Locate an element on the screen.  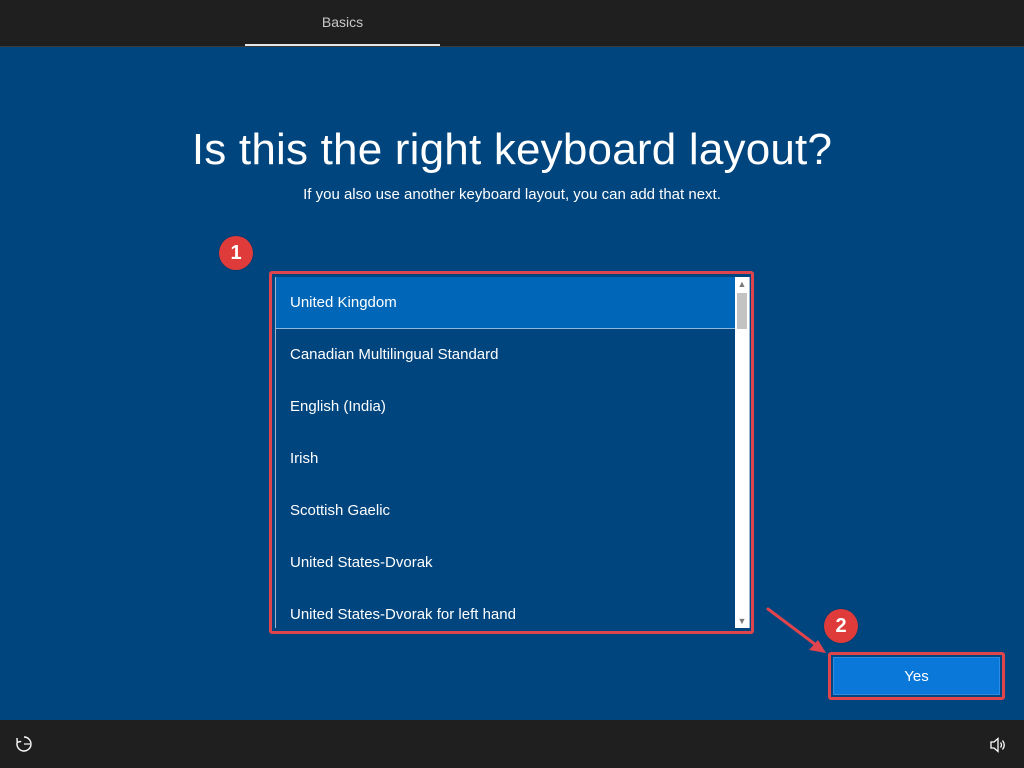
scroll-thumb is located at coordinates (742, 311).